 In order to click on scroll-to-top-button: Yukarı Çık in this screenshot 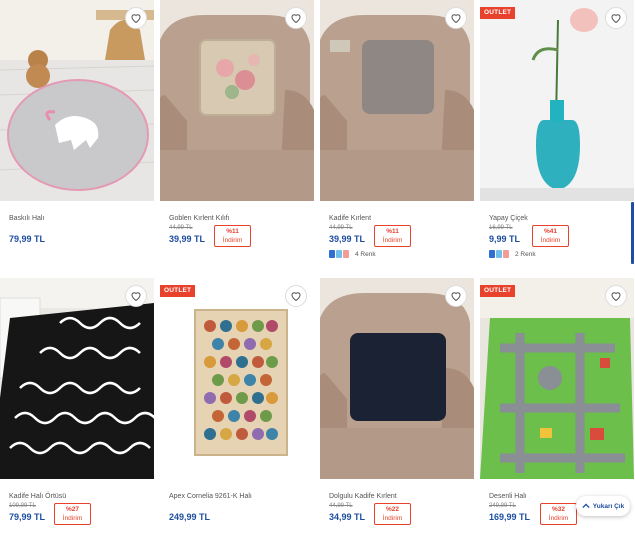, I will do `click(603, 506)`.